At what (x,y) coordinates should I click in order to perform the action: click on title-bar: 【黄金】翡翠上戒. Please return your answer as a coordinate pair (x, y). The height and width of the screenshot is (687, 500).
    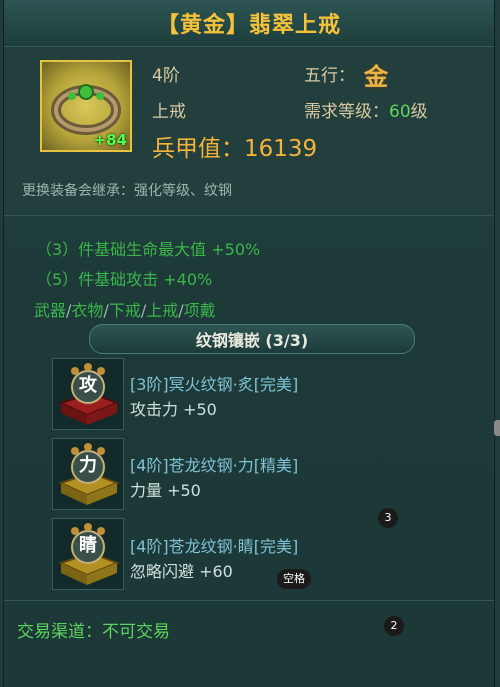
    Looking at the image, I should click on (249, 23).